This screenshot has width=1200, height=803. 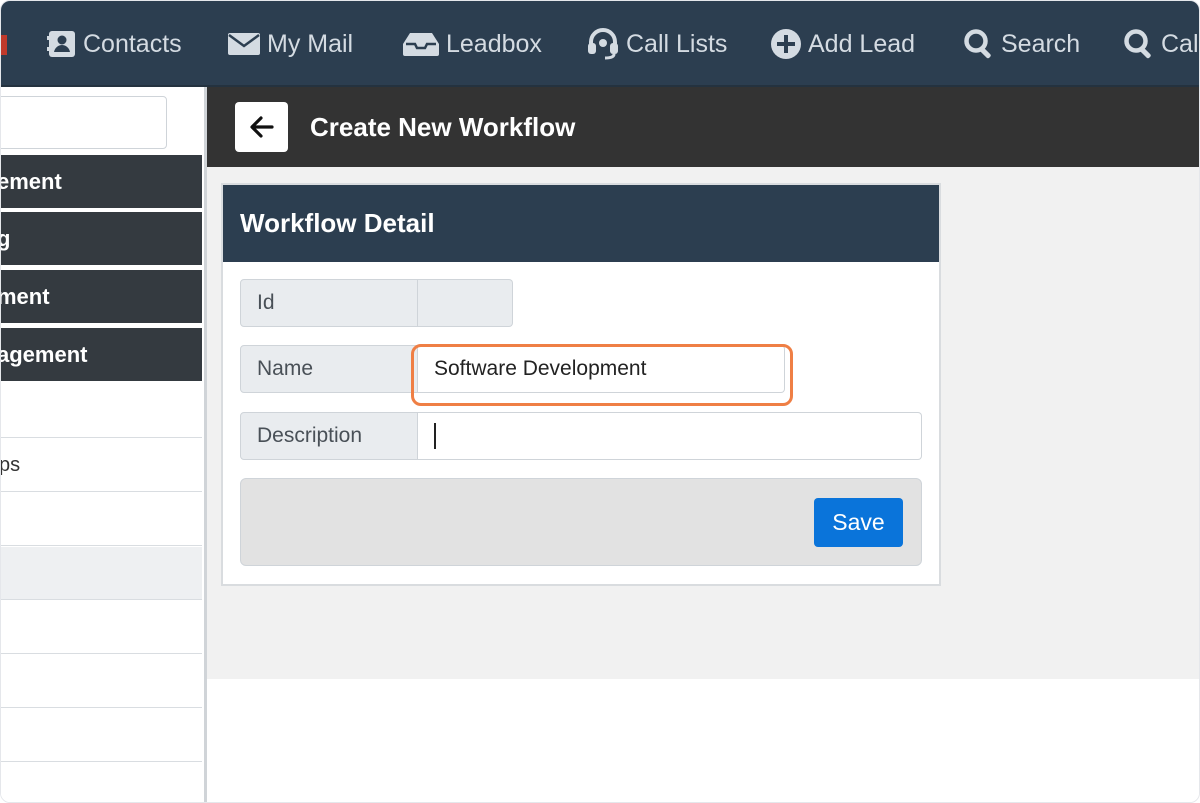 What do you see at coordinates (329, 369) in the screenshot?
I see `name-label: Name` at bounding box center [329, 369].